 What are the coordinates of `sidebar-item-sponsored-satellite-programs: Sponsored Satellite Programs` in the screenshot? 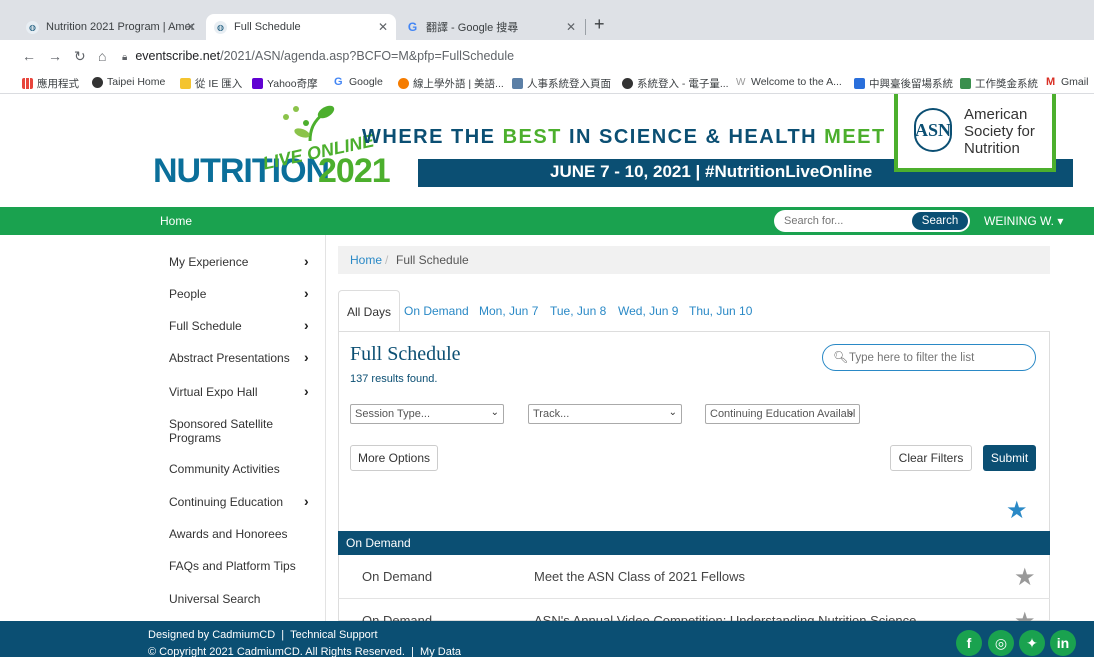 It's located at (236, 431).